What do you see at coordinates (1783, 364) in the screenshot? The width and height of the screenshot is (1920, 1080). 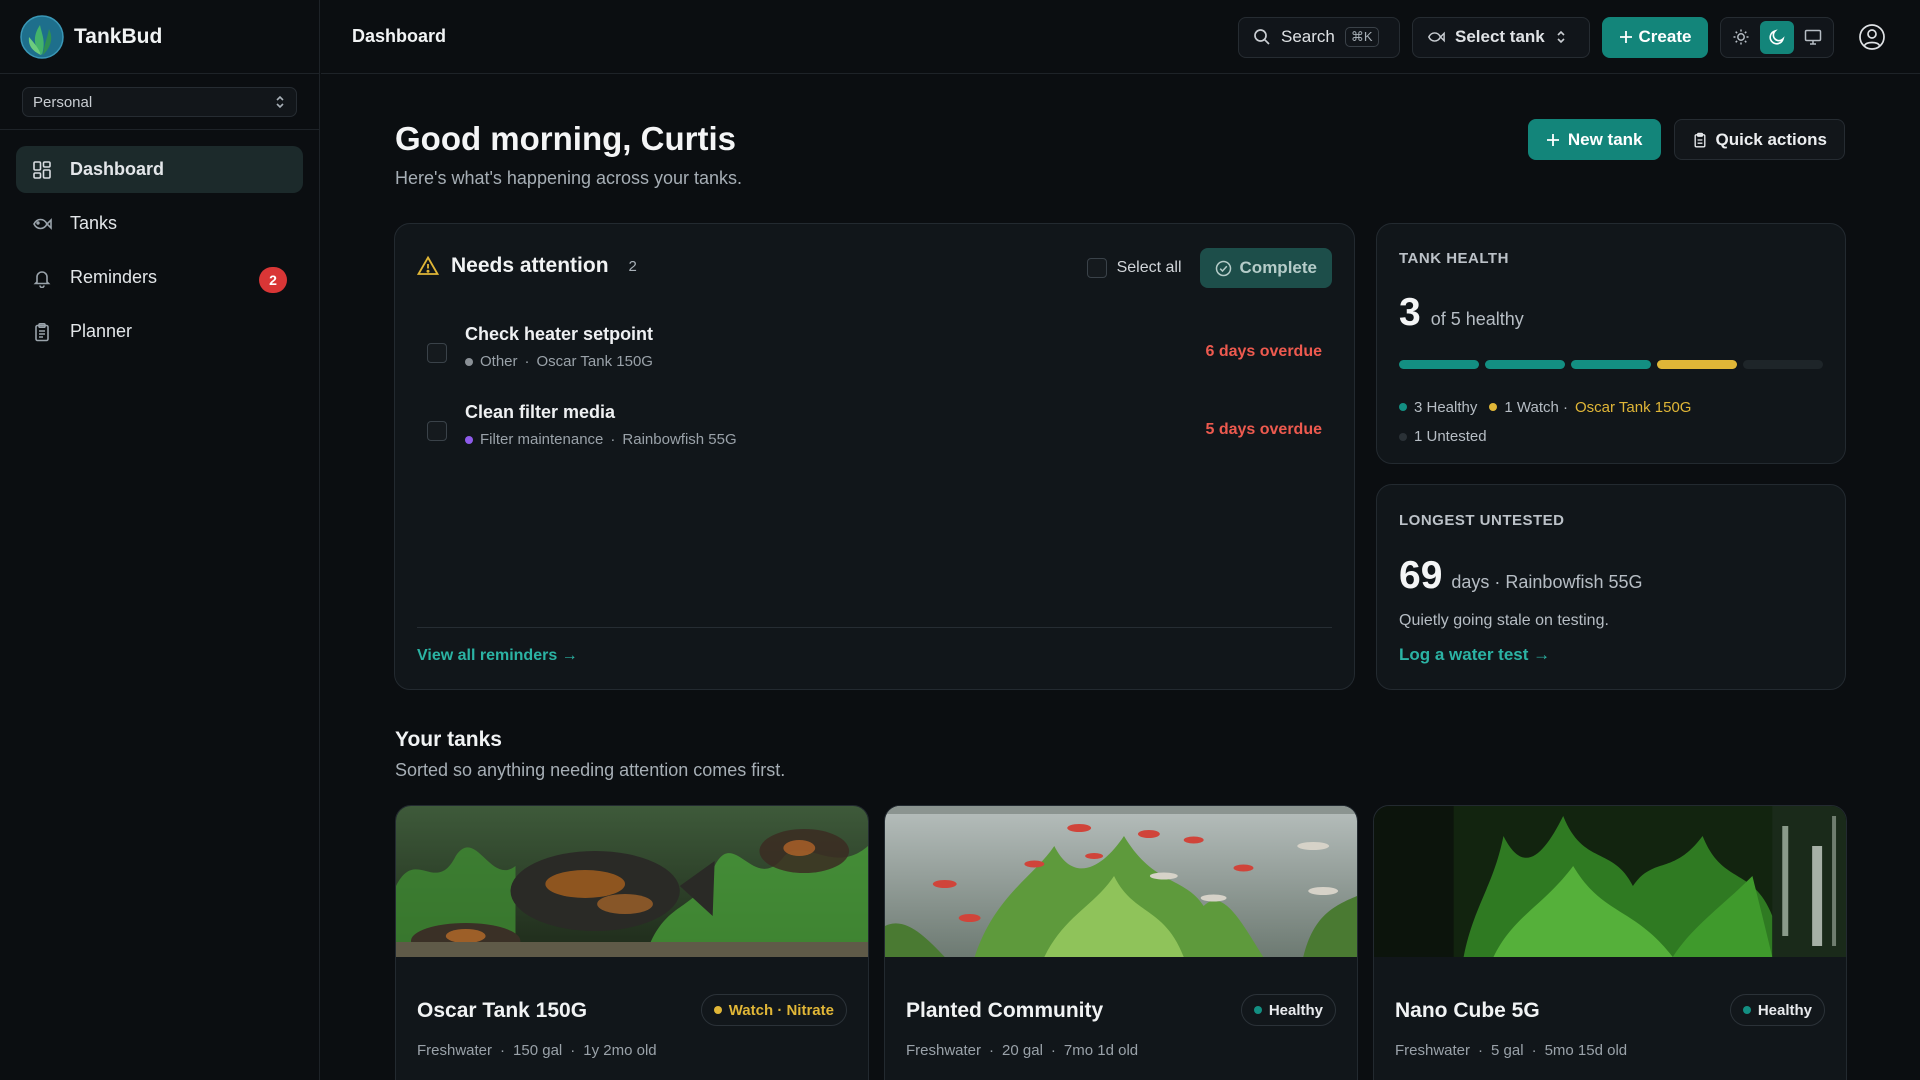 I see `health-segment-untested` at bounding box center [1783, 364].